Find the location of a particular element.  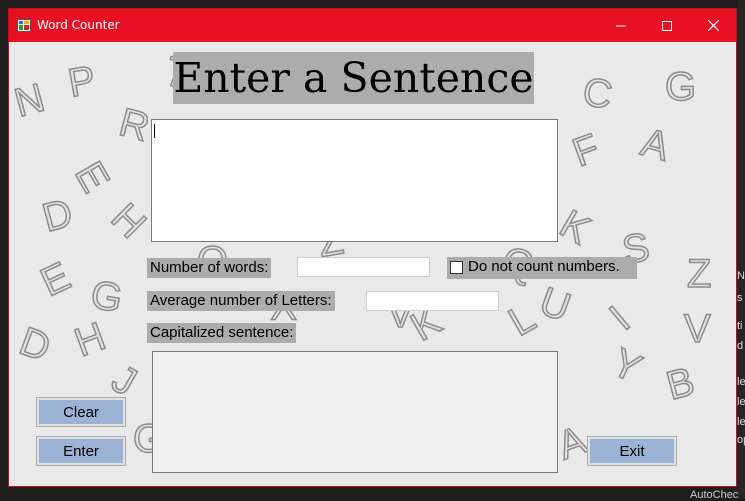

ide-side-text: ti is located at coordinates (740, 326).